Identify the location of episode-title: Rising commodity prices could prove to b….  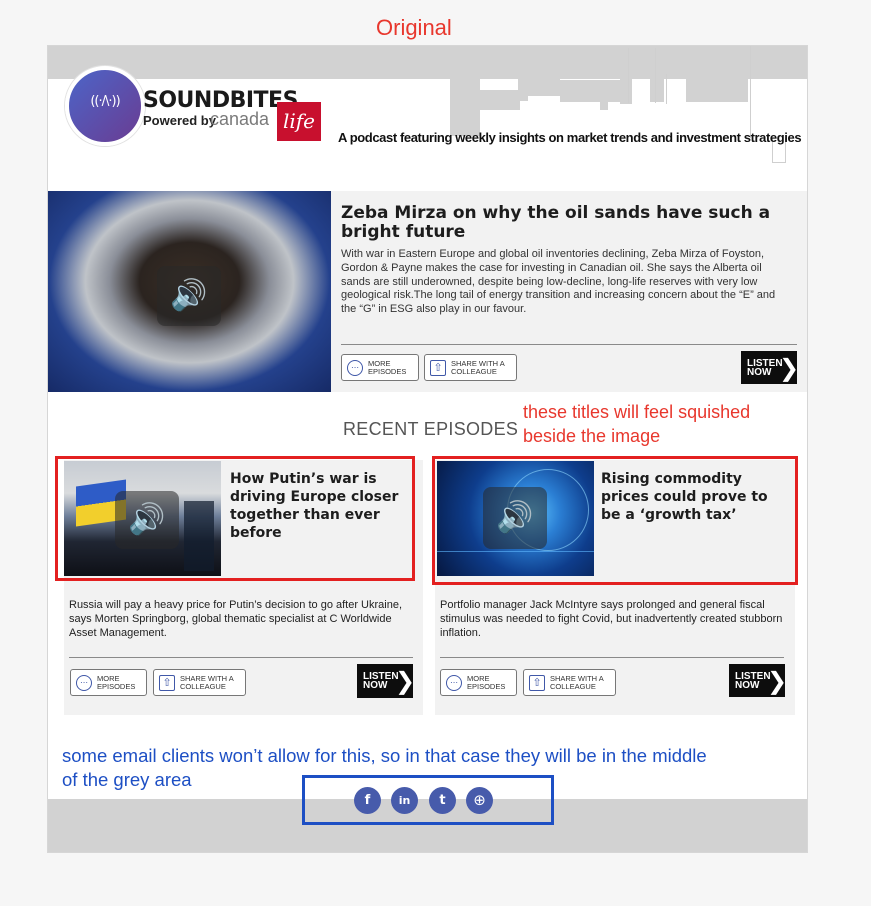
(691, 497).